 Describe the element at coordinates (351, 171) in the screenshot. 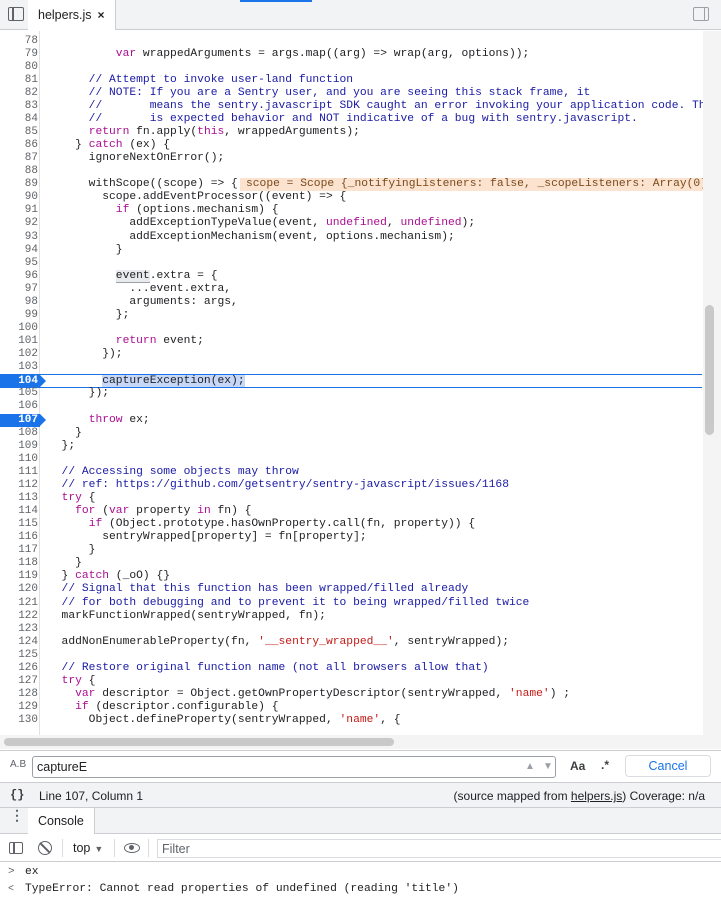

I see `code-line: 88` at that location.